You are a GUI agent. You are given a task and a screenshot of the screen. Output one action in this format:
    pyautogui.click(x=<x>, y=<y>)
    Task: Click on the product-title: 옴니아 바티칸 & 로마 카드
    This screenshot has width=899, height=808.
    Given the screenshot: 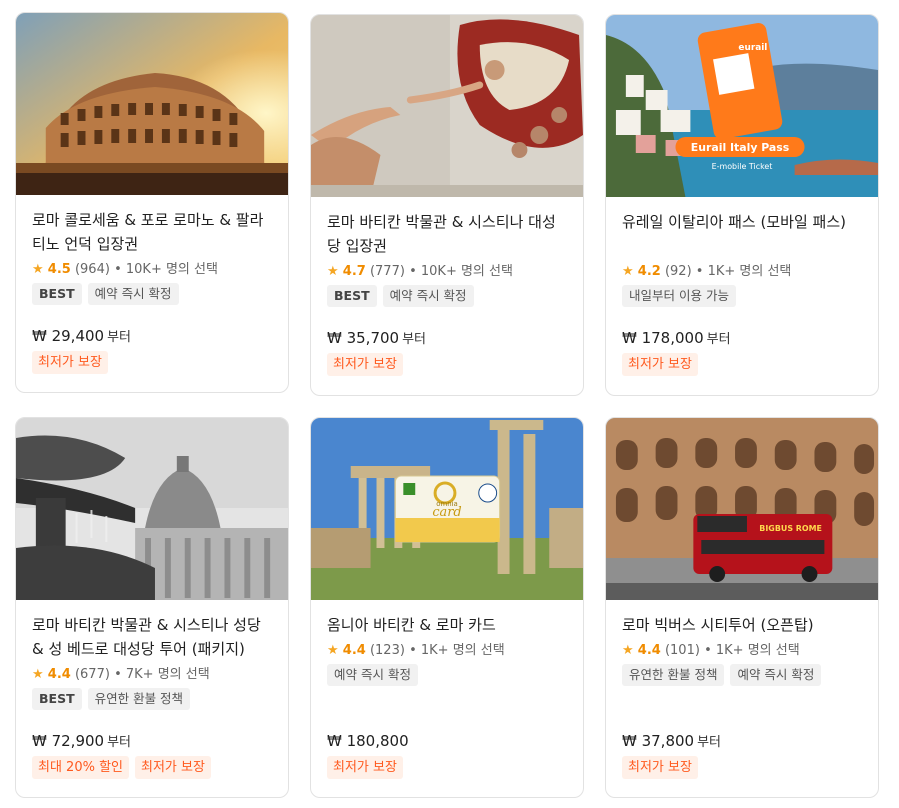 What is the action you would take?
    pyautogui.click(x=411, y=625)
    